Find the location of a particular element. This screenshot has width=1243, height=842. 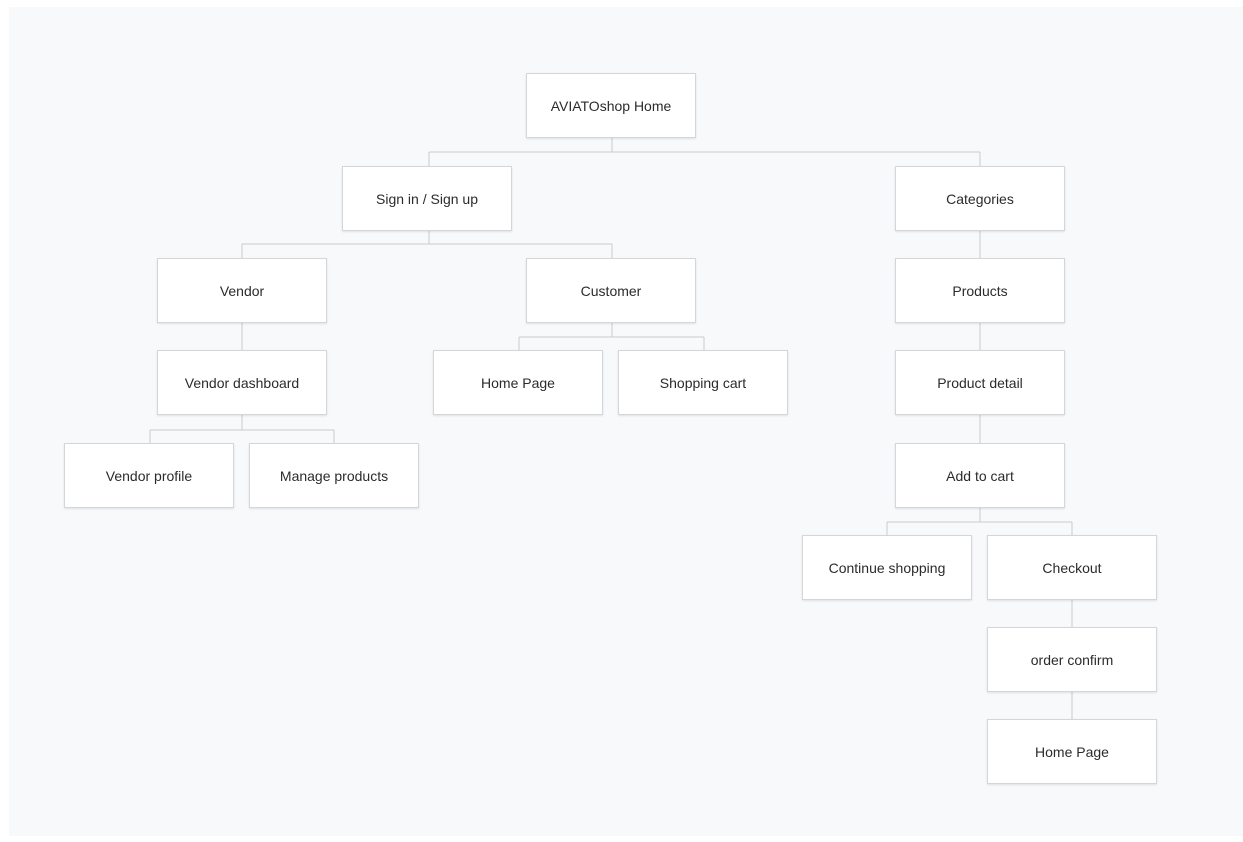

node-products: Products is located at coordinates (980, 290).